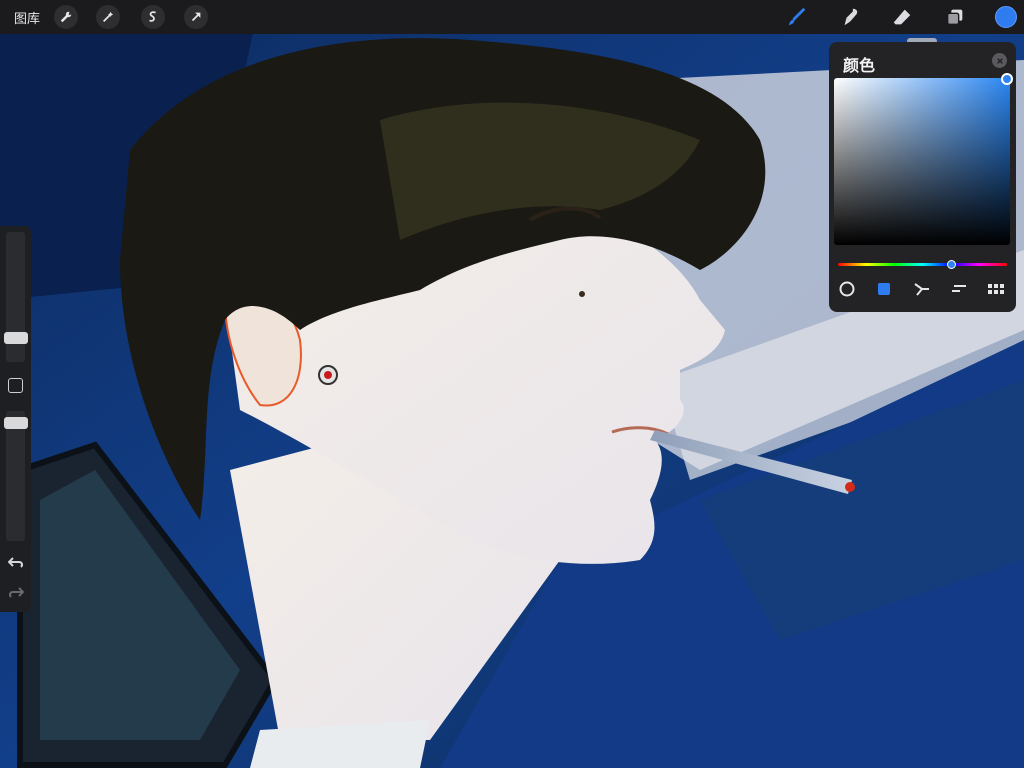 Image resolution: width=1024 pixels, height=768 pixels. What do you see at coordinates (16, 338) in the screenshot?
I see `brush-size-handle` at bounding box center [16, 338].